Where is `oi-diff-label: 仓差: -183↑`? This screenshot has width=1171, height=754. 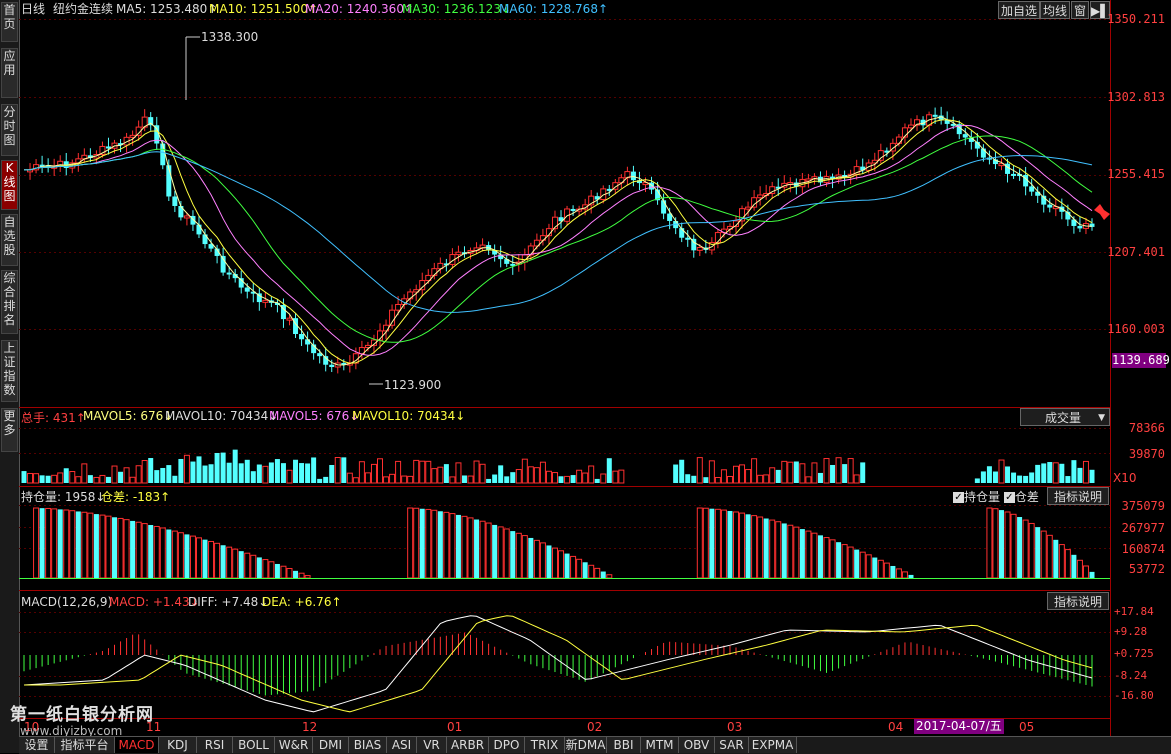
oi-diff-label: 仓差: -183↑ is located at coordinates (136, 497).